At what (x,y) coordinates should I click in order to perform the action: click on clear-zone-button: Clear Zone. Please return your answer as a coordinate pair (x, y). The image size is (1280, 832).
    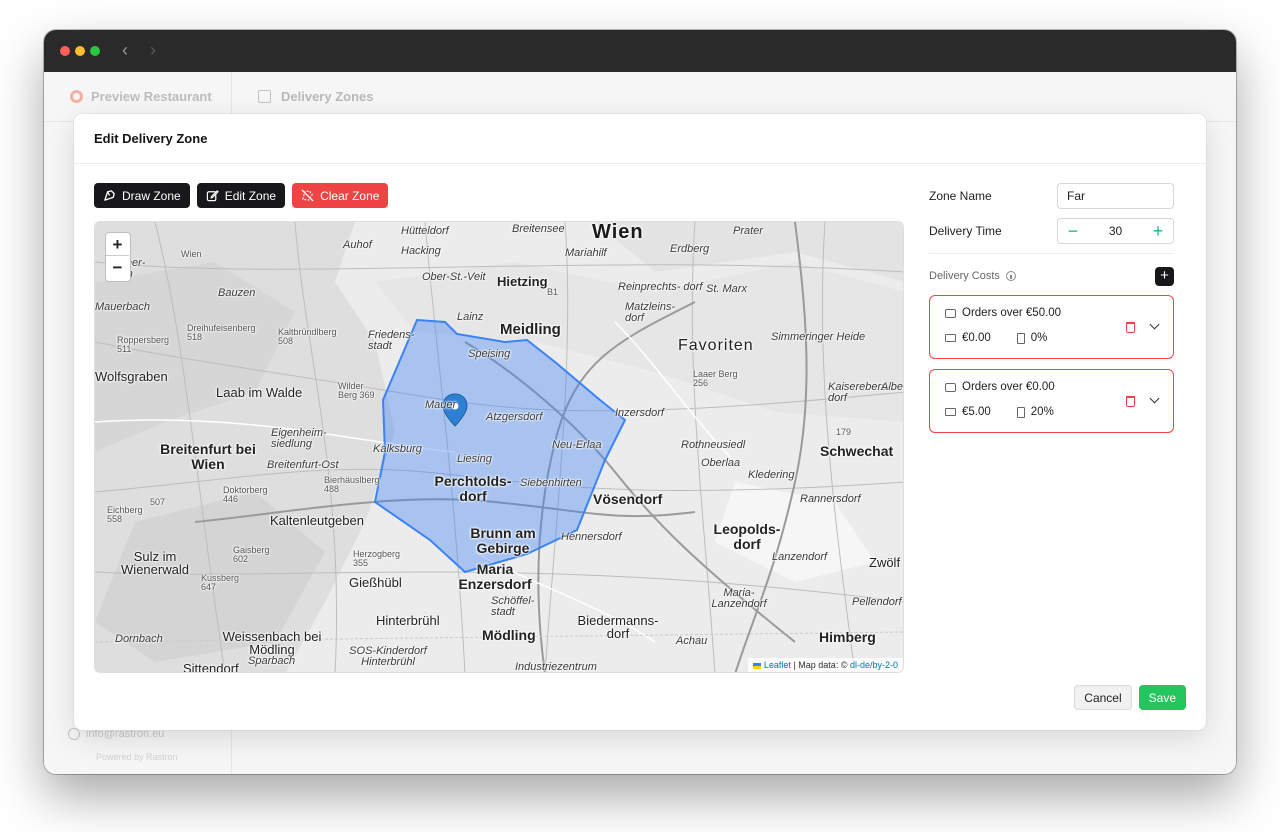
    Looking at the image, I should click on (340, 195).